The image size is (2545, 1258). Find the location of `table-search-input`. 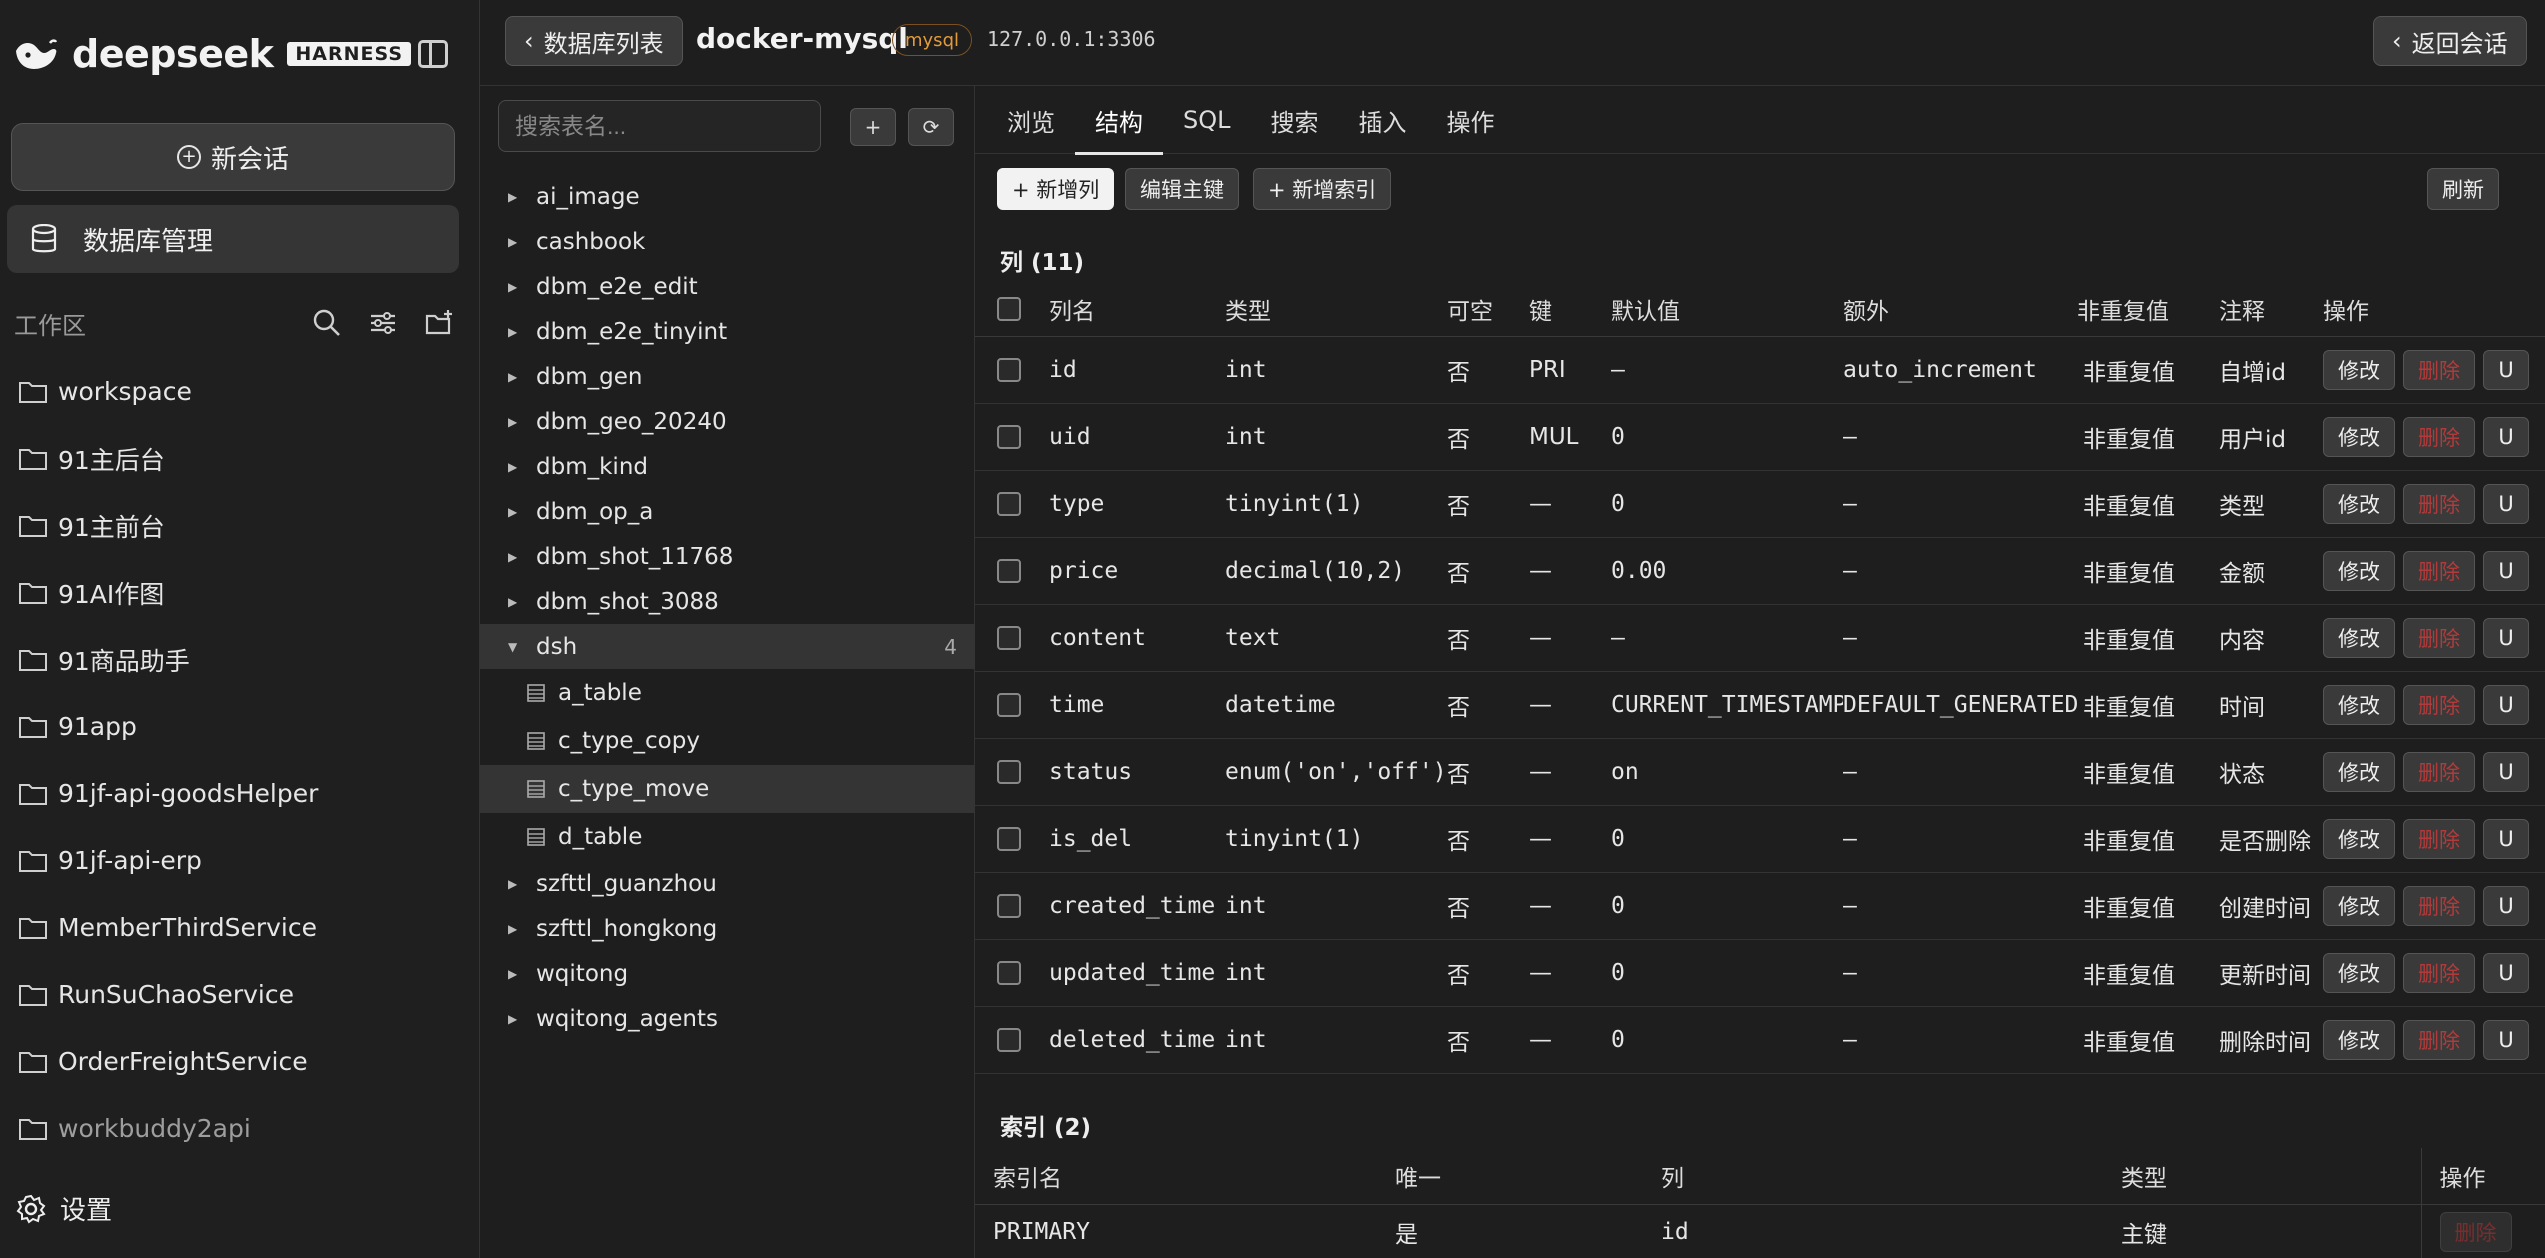

table-search-input is located at coordinates (659, 126).